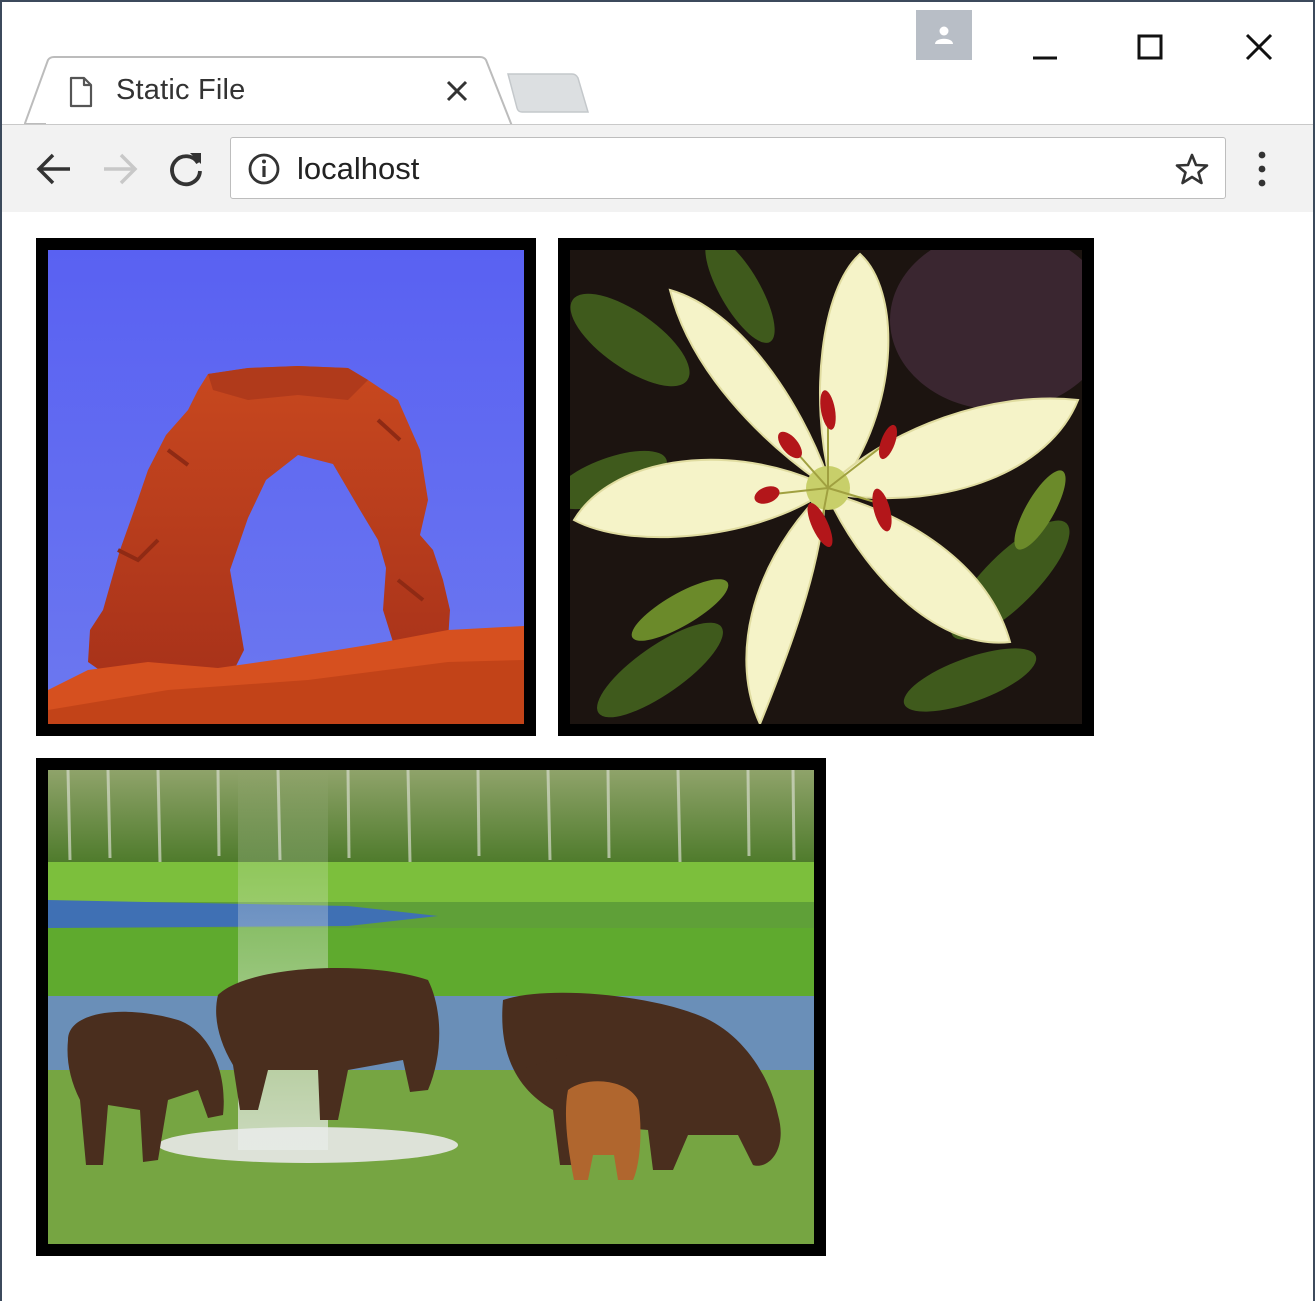 Image resolution: width=1315 pixels, height=1301 pixels. What do you see at coordinates (1045, 58) in the screenshot?
I see `minimize-icon` at bounding box center [1045, 58].